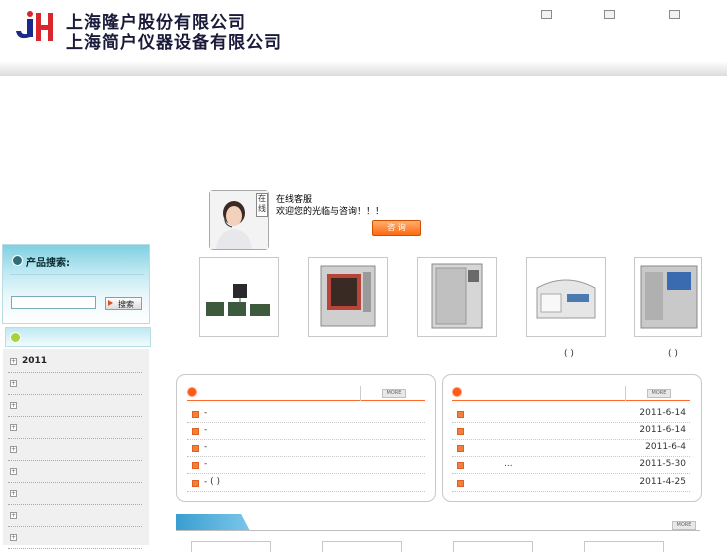  I want to click on news-title: - ( ), so click(212, 482).